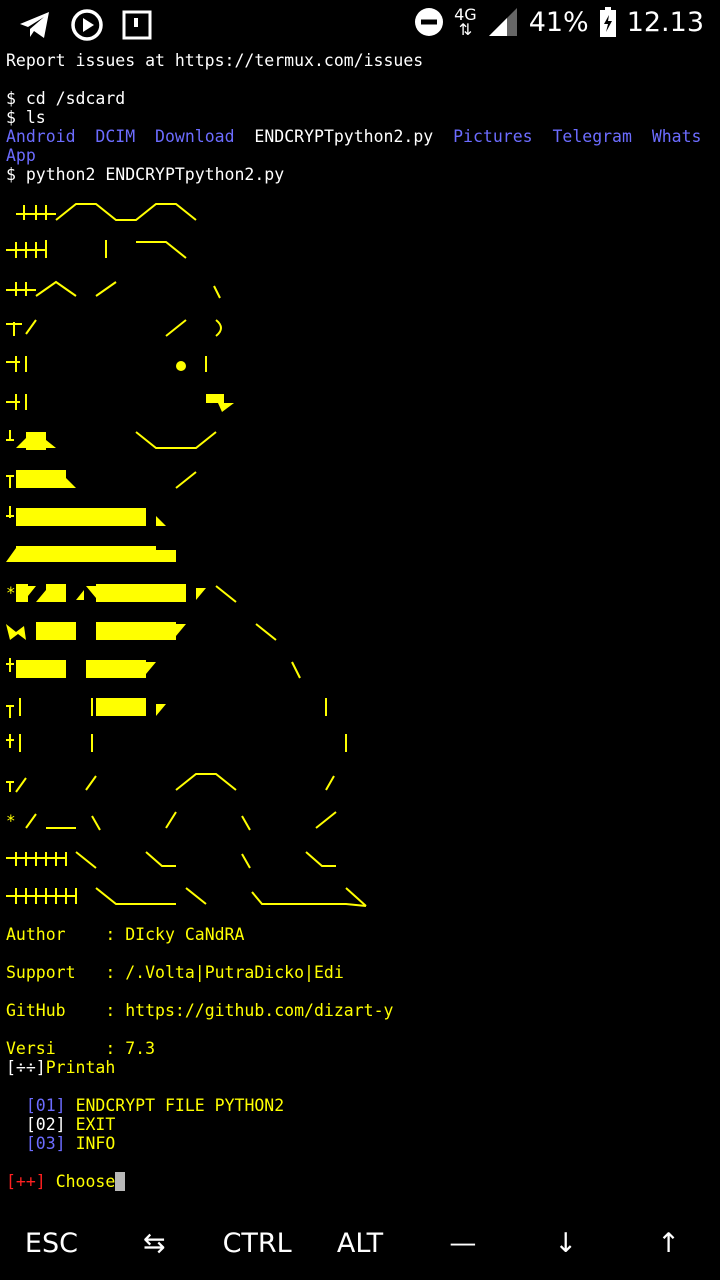  I want to click on screenshot-icon, so click(137, 25).